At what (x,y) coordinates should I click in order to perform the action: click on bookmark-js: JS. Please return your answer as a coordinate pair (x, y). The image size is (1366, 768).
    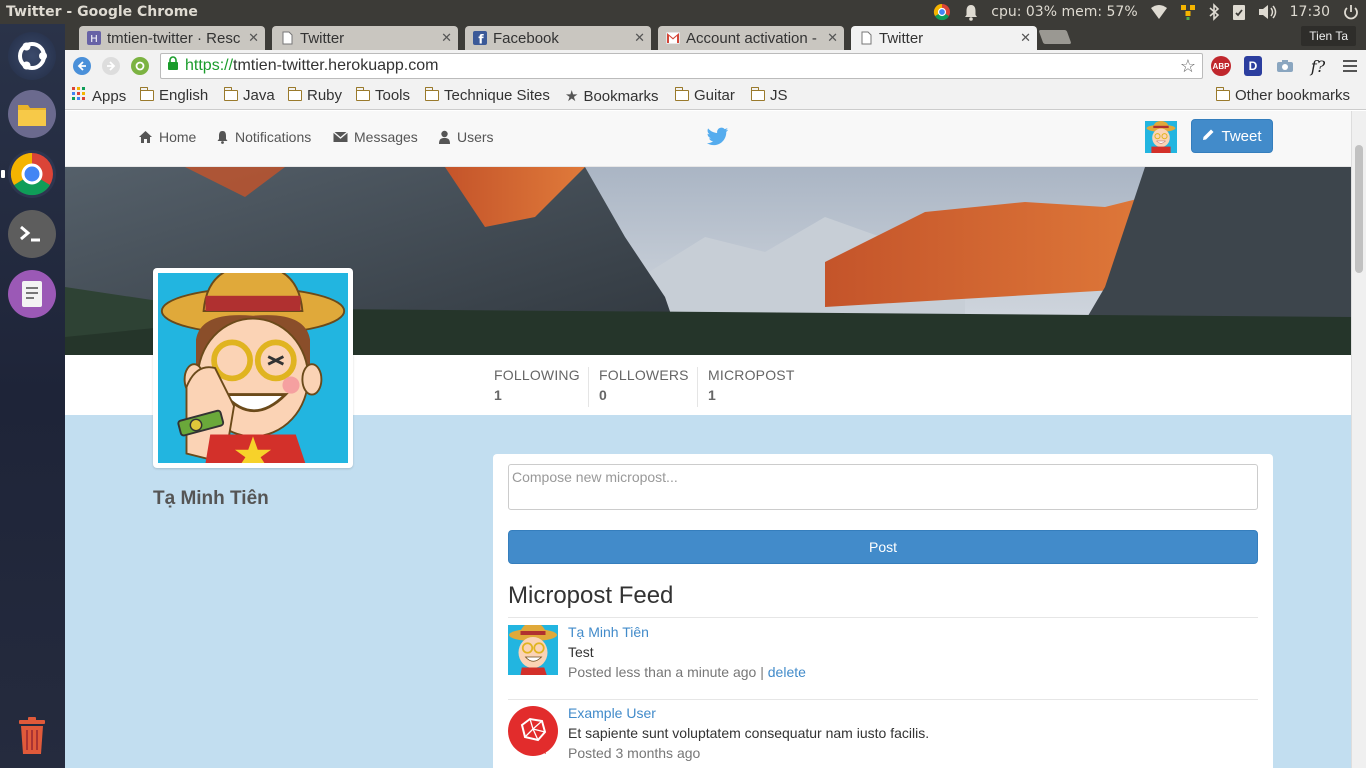
    Looking at the image, I should click on (769, 95).